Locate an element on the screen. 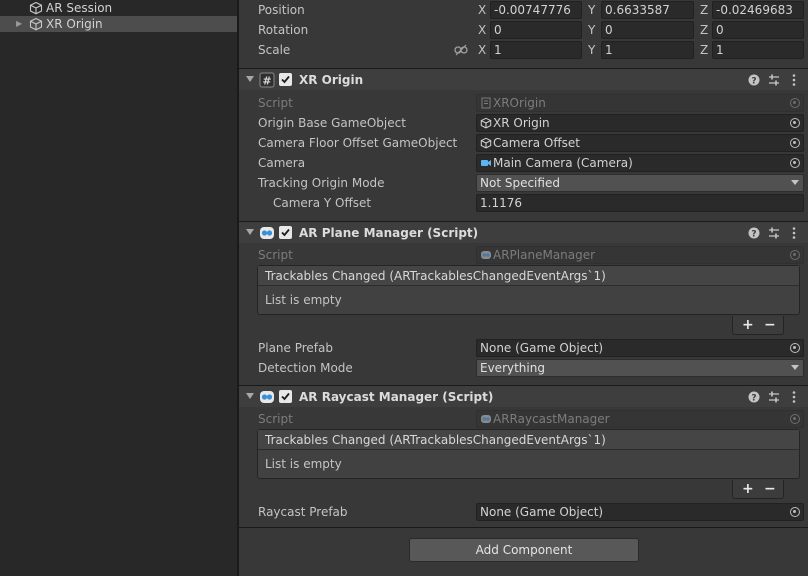  detection-mode-label: Detection Mode is located at coordinates (305, 368).